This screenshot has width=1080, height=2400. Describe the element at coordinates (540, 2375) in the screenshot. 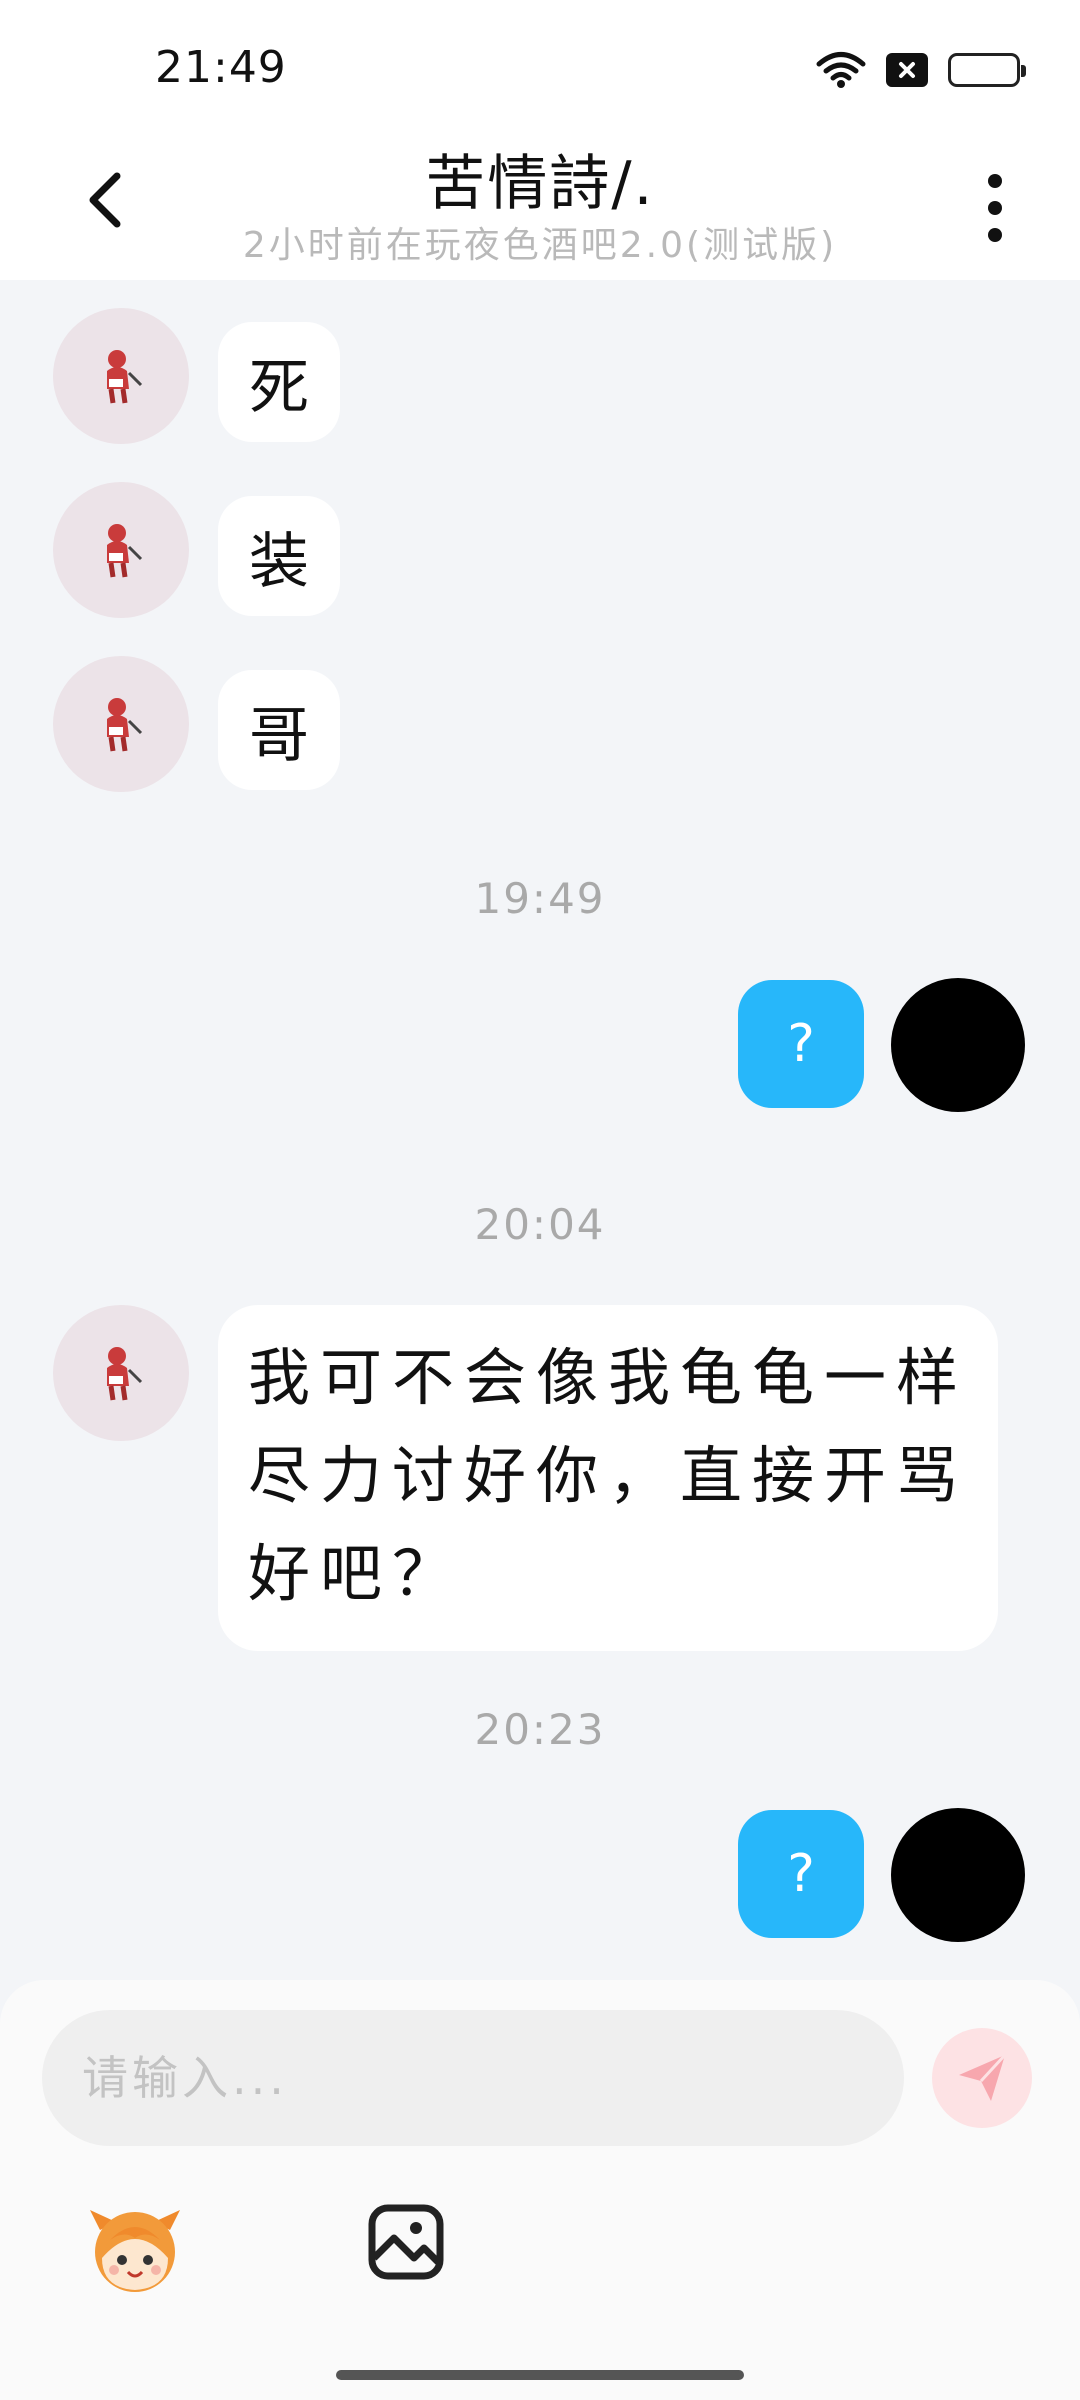

I see `home-indicator` at that location.